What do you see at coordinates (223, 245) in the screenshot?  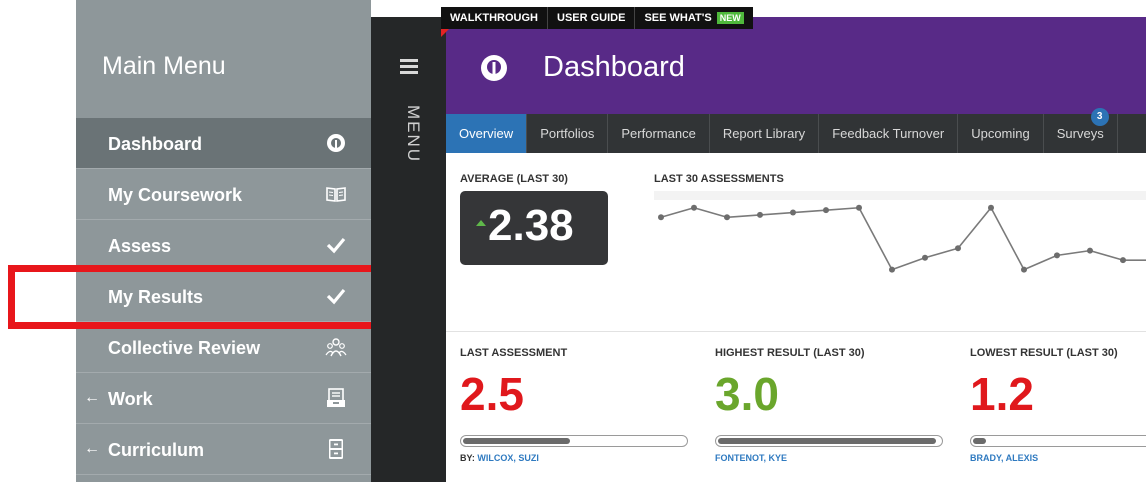 I see `sidebar-item-assess: Assess` at bounding box center [223, 245].